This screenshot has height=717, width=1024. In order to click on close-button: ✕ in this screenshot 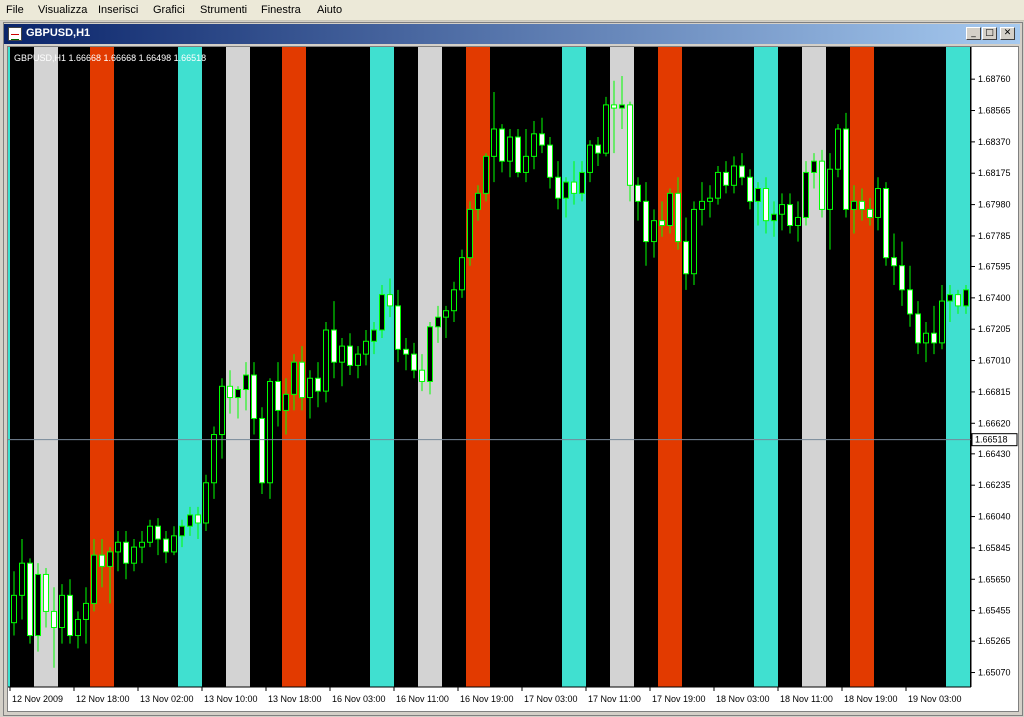, I will do `click(1007, 33)`.